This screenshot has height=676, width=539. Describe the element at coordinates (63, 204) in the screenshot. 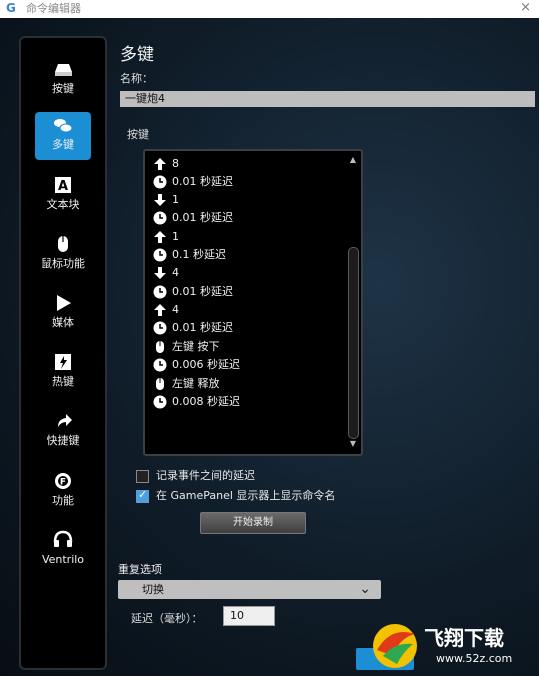

I see `sidebar-item-label: 文本块` at that location.